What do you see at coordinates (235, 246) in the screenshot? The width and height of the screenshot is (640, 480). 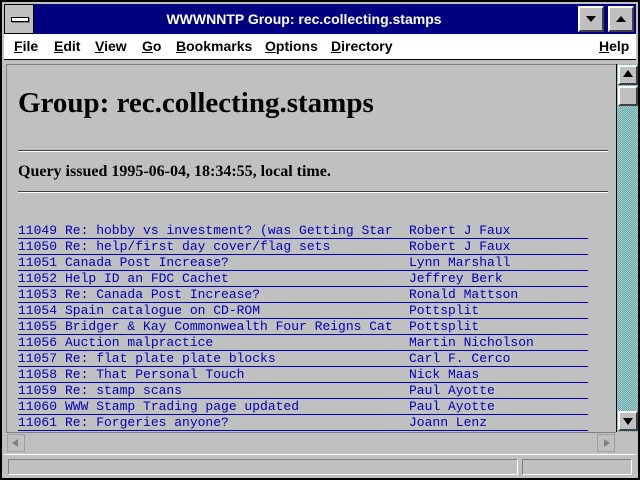 I see `article-subject: Re: help/first day cover/flag sets` at bounding box center [235, 246].